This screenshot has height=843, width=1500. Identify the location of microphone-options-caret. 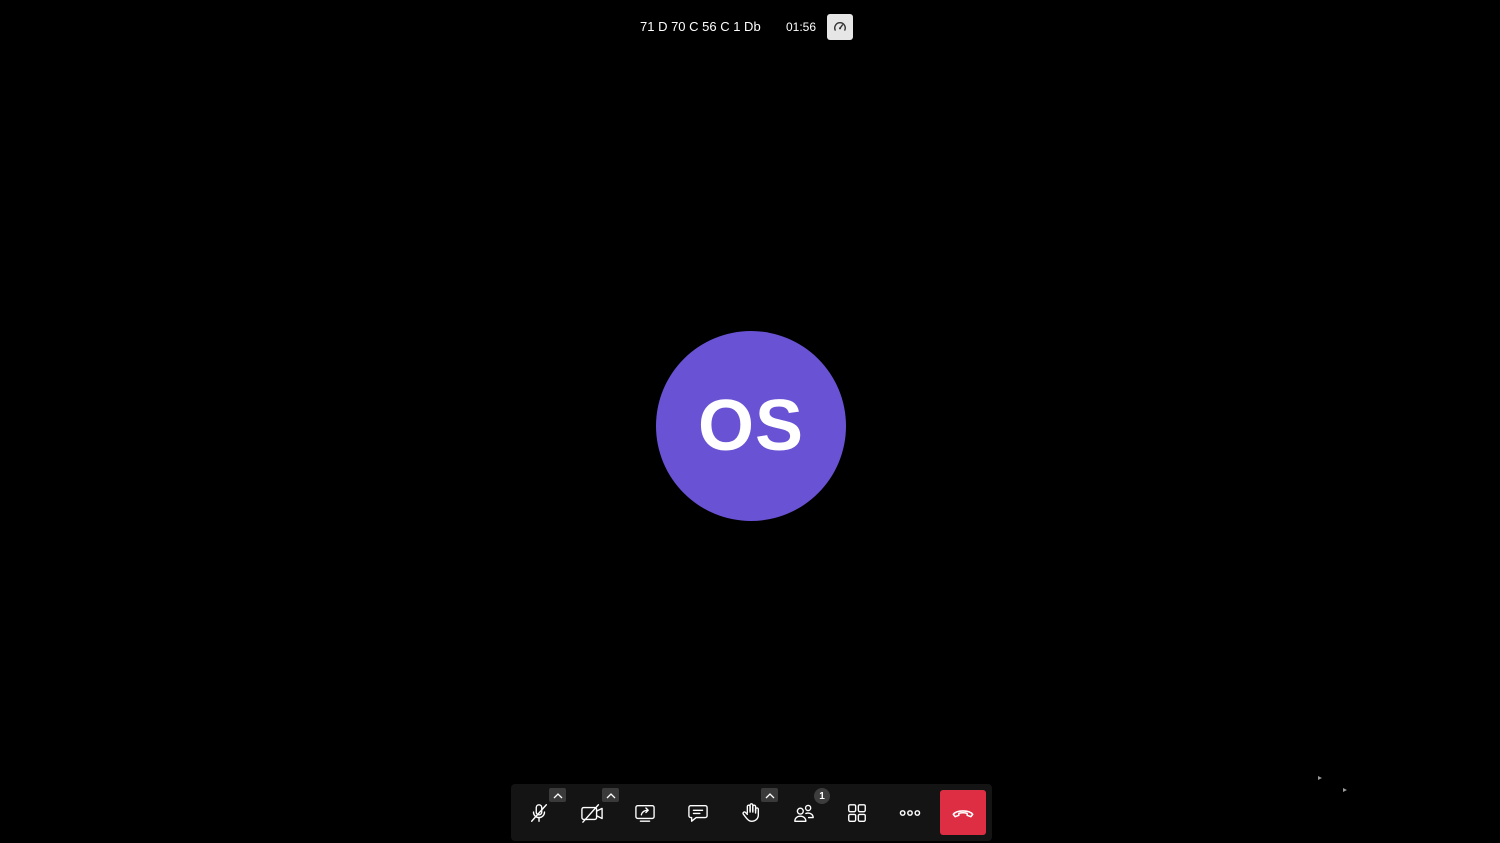
(557, 795).